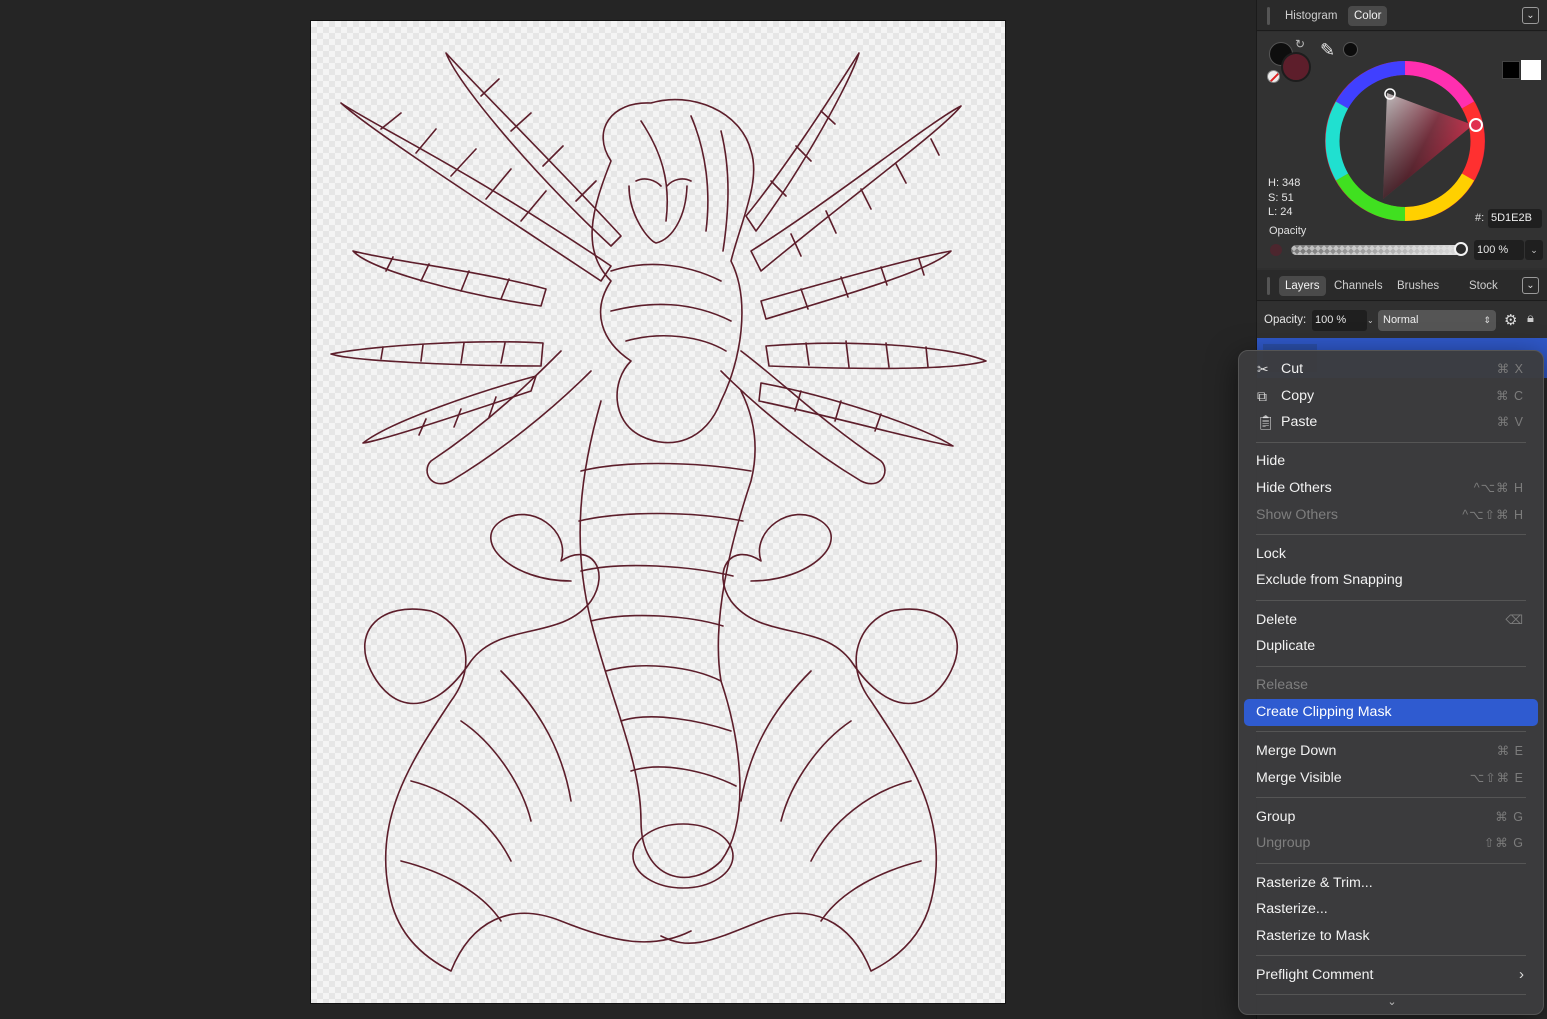 This screenshot has width=1547, height=1019. What do you see at coordinates (1358, 286) in the screenshot?
I see `tab-channels: Channels` at bounding box center [1358, 286].